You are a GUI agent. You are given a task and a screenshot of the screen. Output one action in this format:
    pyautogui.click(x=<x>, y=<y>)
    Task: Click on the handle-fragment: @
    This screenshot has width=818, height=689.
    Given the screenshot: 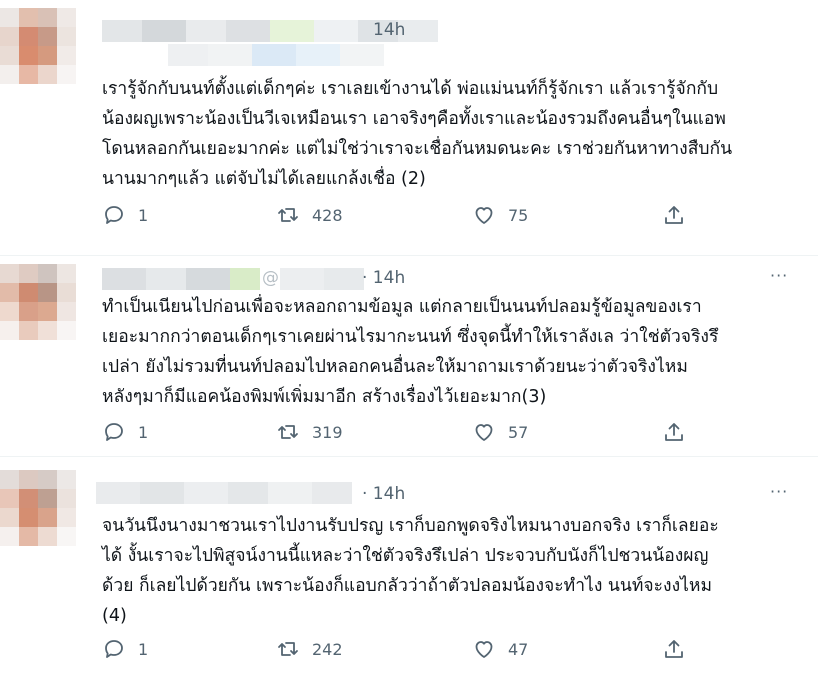 What is the action you would take?
    pyautogui.click(x=270, y=278)
    